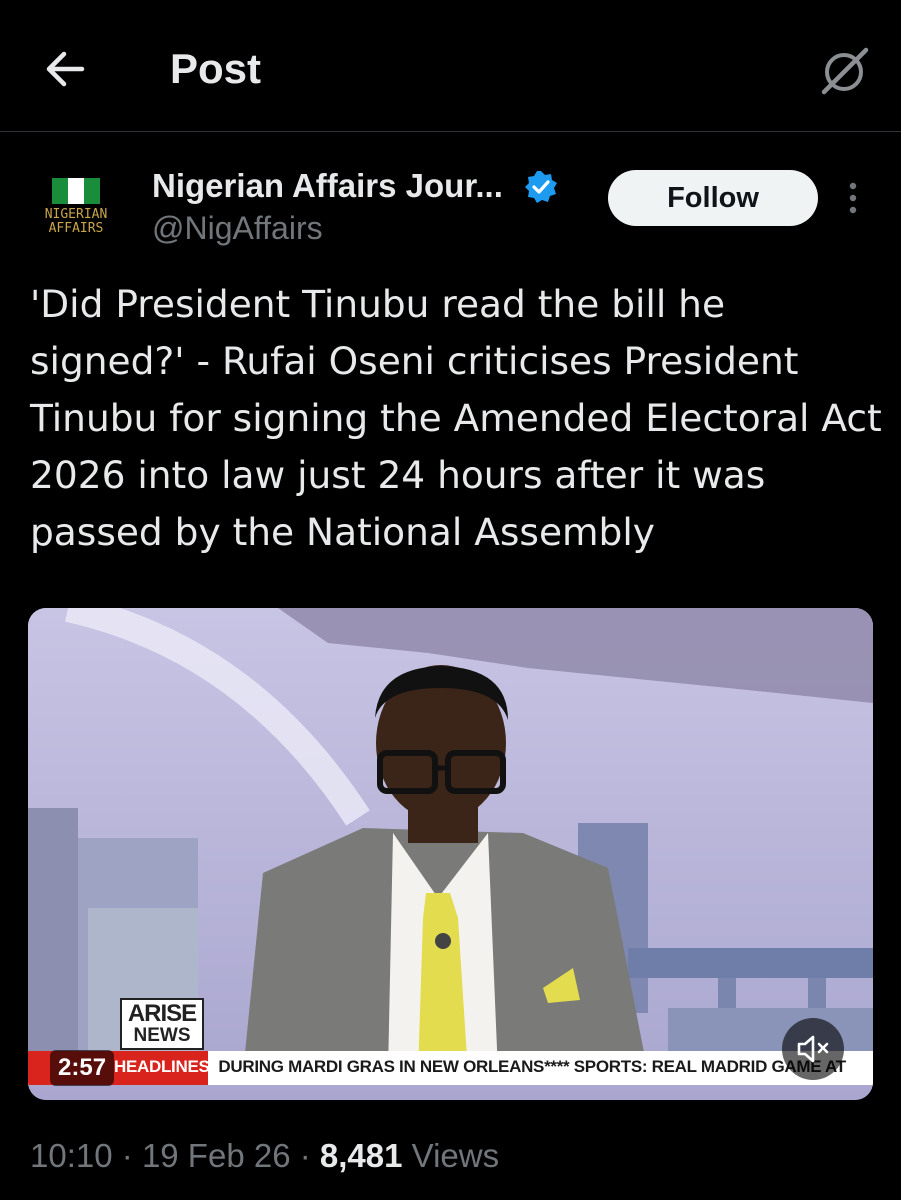 This screenshot has height=1200, width=901. Describe the element at coordinates (216, 1155) in the screenshot. I see `post-date: 19 Feb 26` at that location.